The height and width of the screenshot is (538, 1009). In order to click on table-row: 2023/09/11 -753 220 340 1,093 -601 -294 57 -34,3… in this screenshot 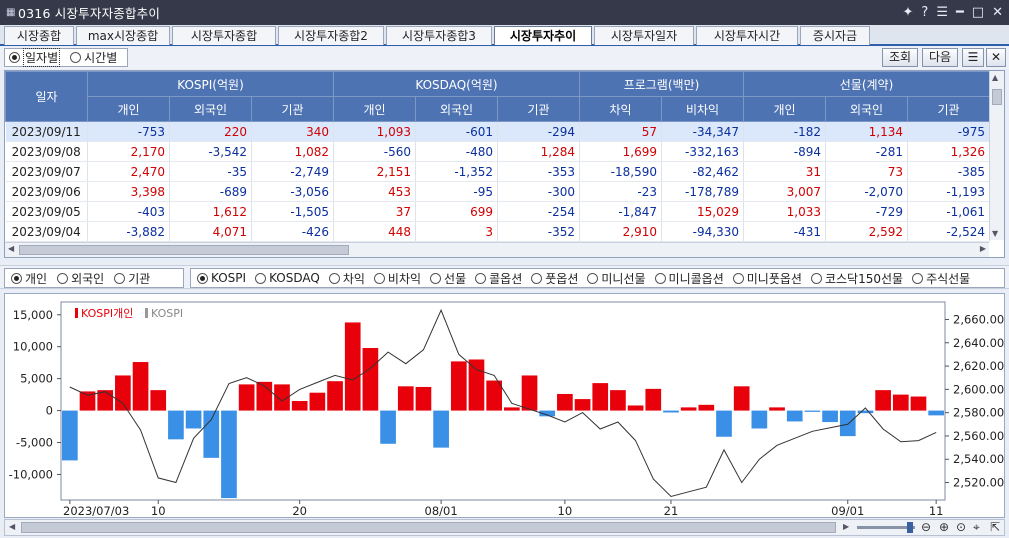, I will do `click(497, 131)`.